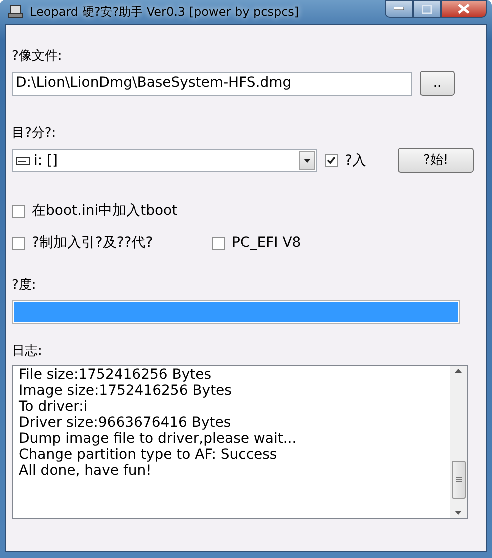 This screenshot has width=492, height=558. I want to click on minimize-icon, so click(399, 9).